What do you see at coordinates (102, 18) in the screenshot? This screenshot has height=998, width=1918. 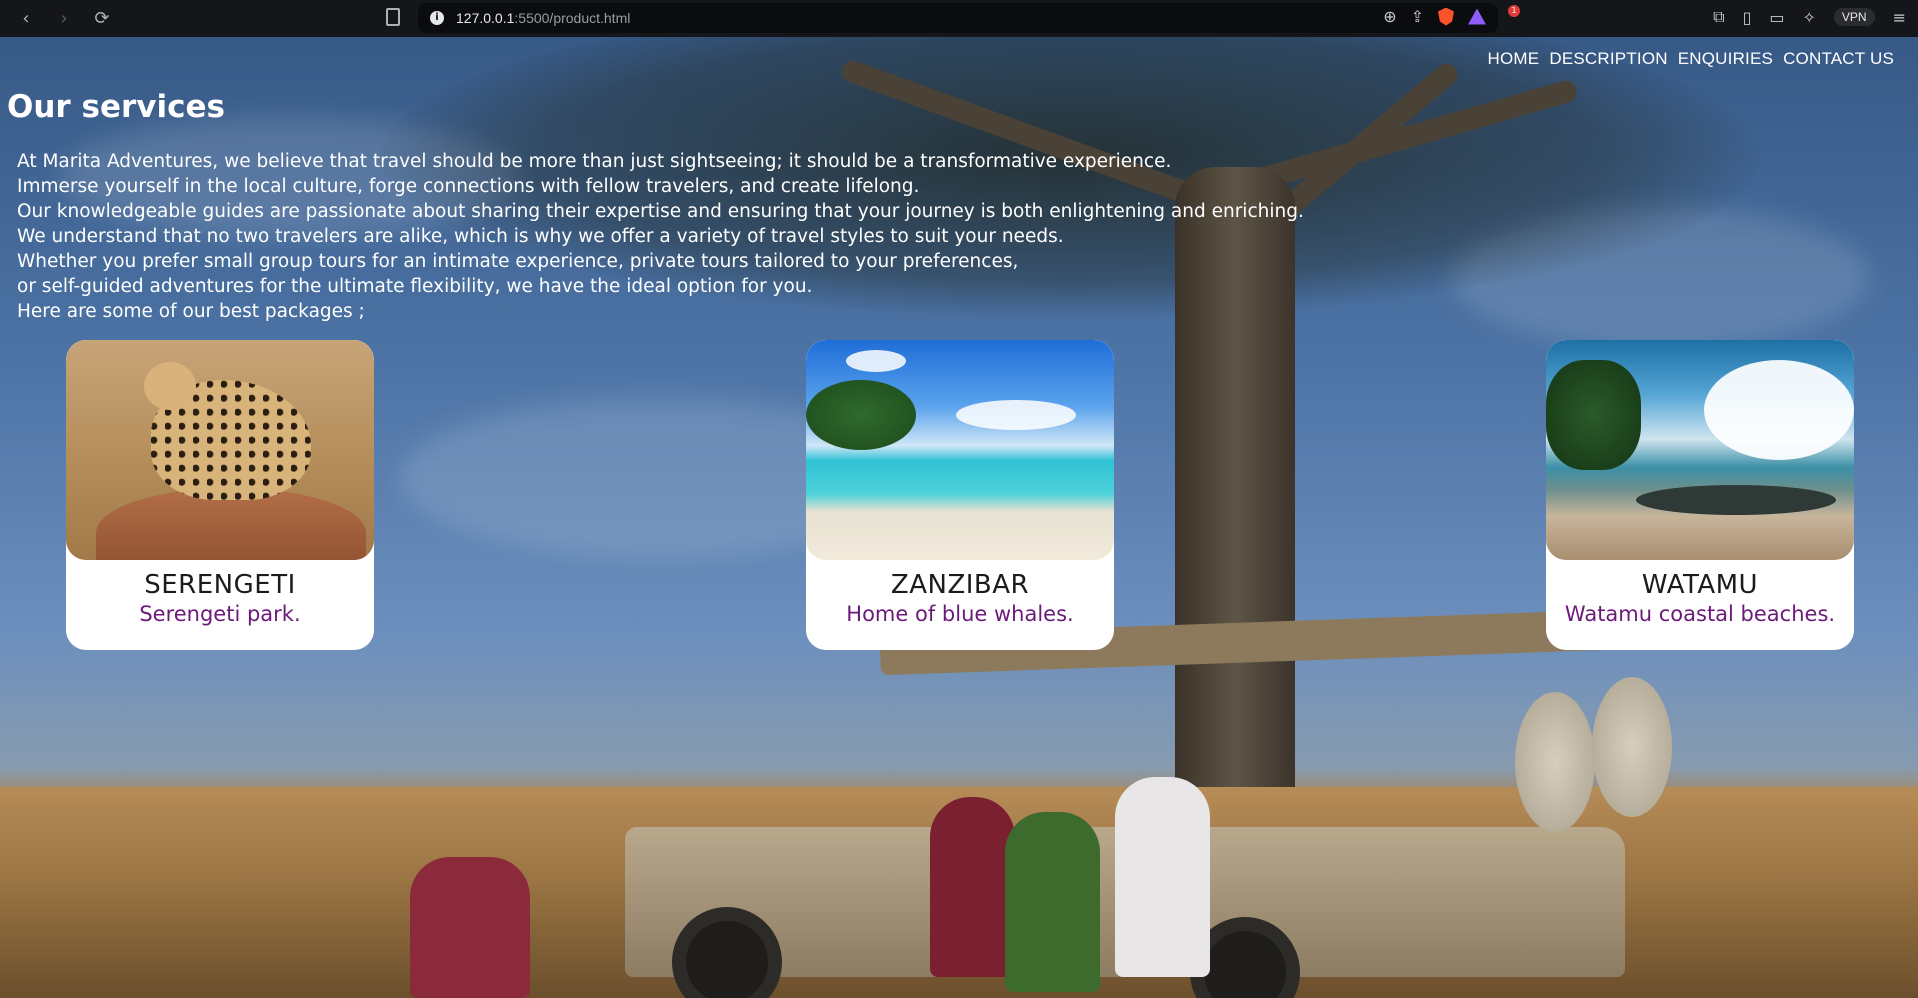 I see `reload-icon: ⟳` at bounding box center [102, 18].